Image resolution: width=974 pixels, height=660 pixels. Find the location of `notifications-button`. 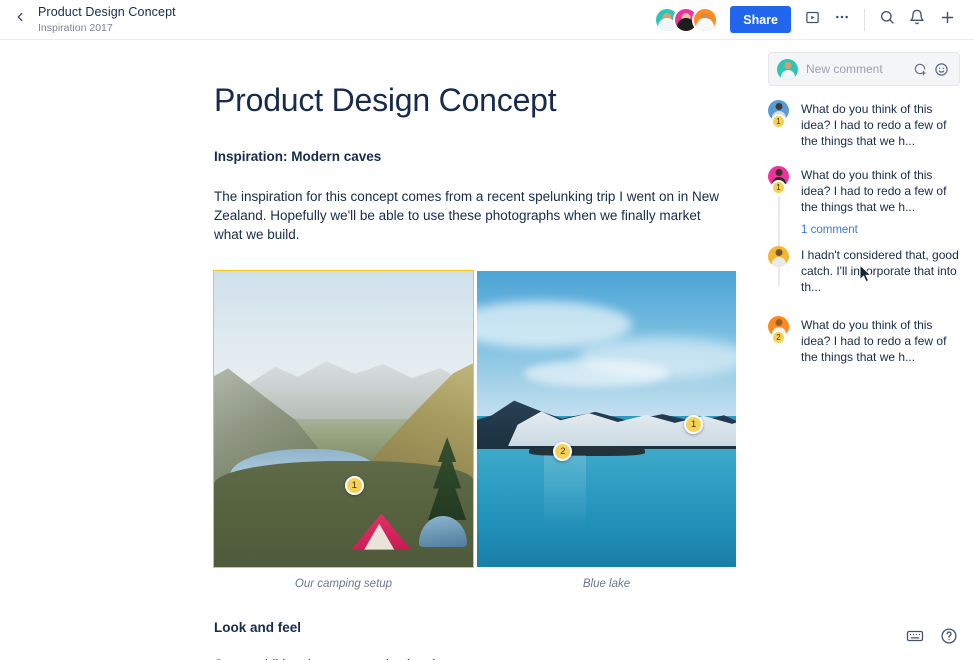

notifications-button is located at coordinates (917, 20).